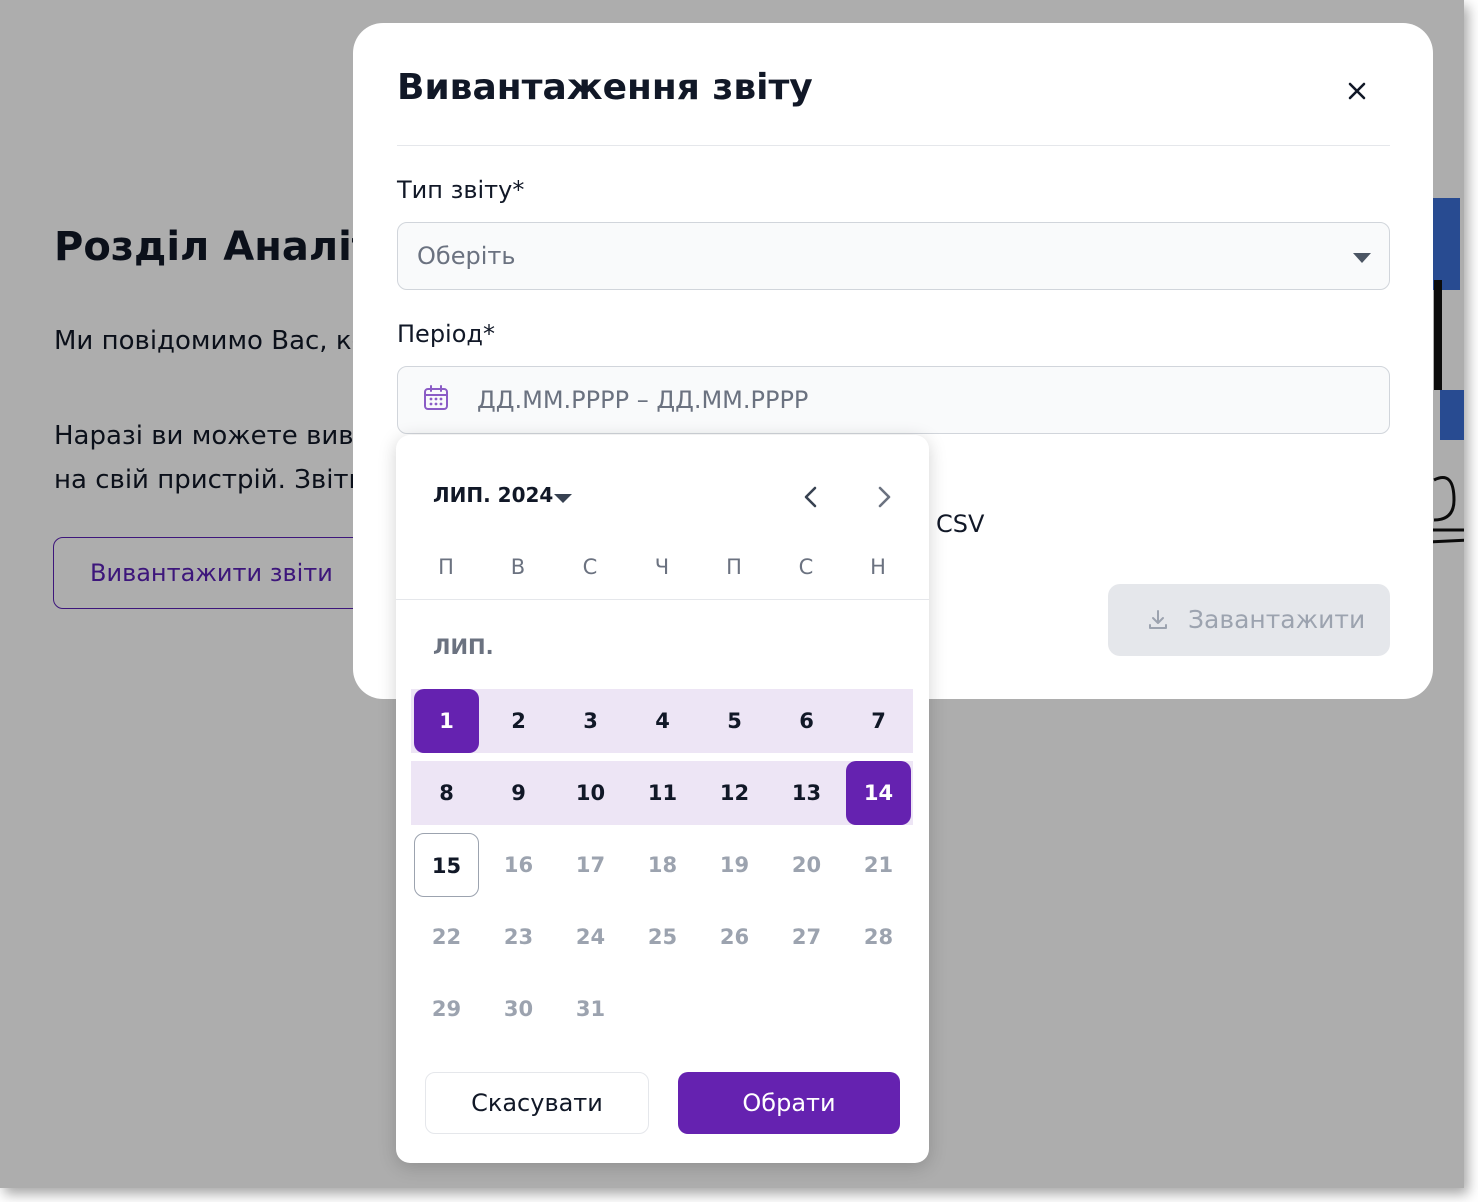 The height and width of the screenshot is (1202, 1478). I want to click on calendar-day: 21, so click(878, 865).